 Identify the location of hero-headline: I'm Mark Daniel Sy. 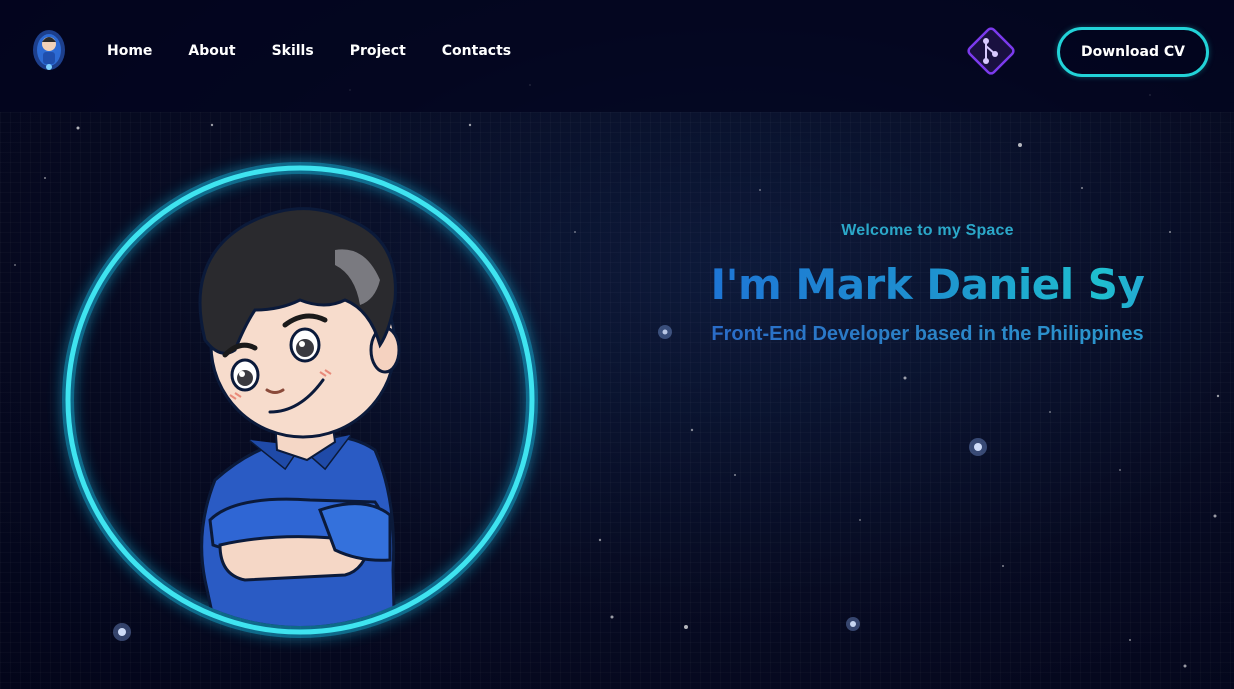
(927, 284).